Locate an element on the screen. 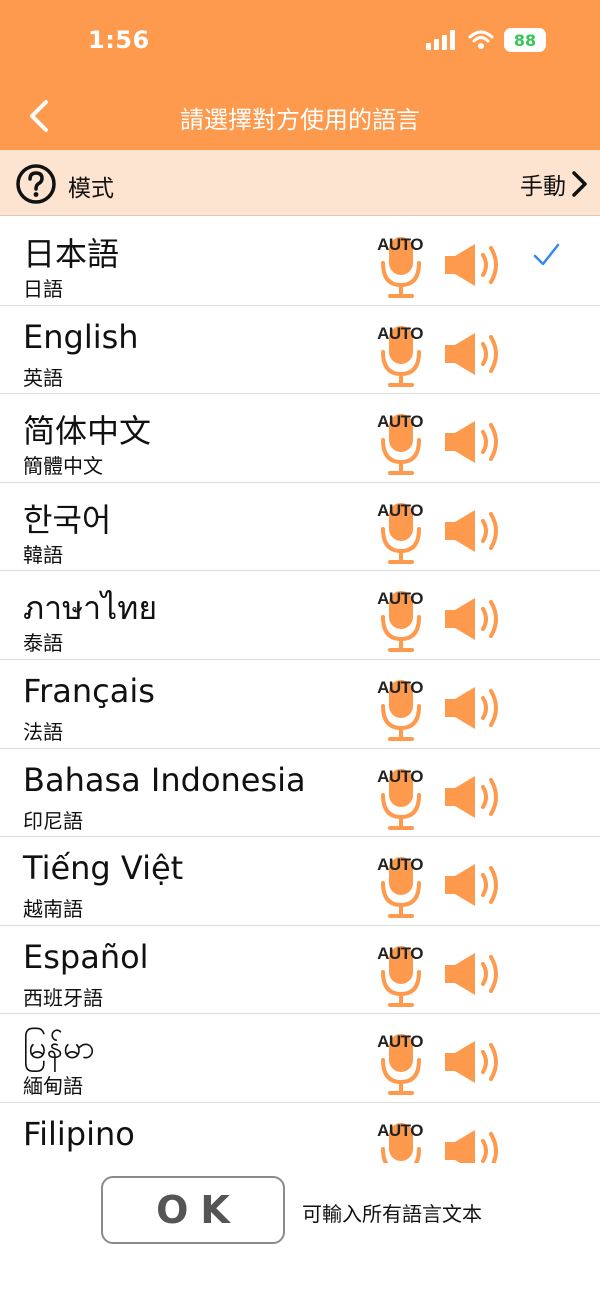  language-name: Filipino is located at coordinates (79, 1133).